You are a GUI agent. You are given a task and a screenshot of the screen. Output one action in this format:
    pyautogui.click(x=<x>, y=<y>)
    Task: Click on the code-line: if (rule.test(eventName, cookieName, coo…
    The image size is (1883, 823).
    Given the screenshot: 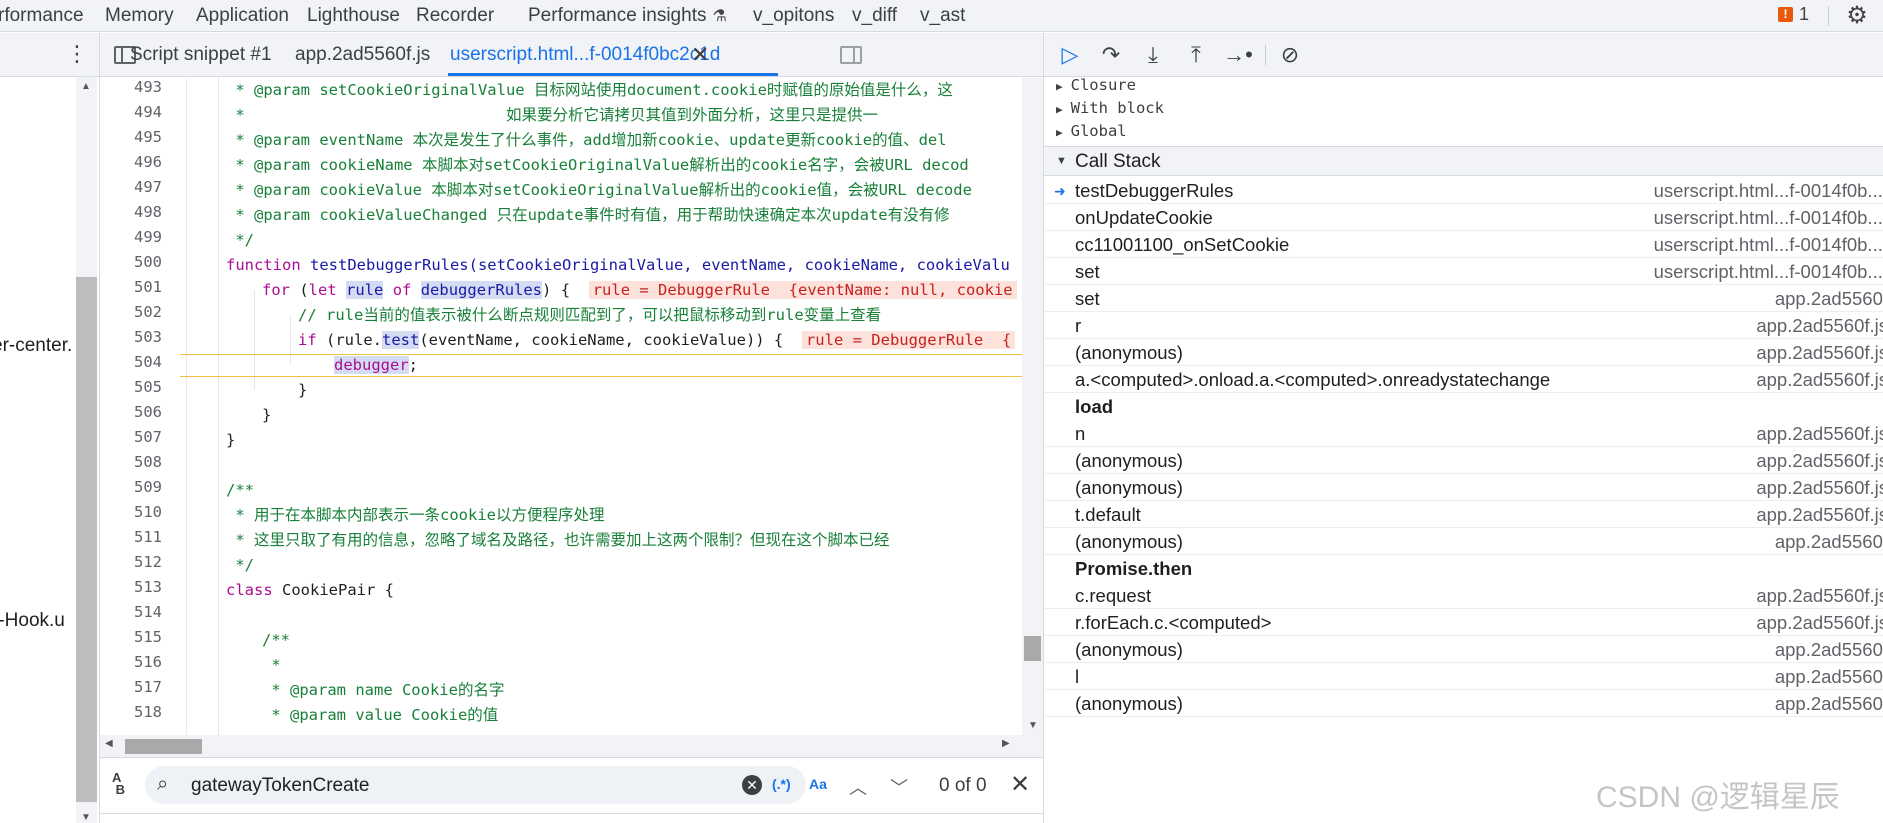 What is the action you would take?
    pyautogui.click(x=657, y=340)
    